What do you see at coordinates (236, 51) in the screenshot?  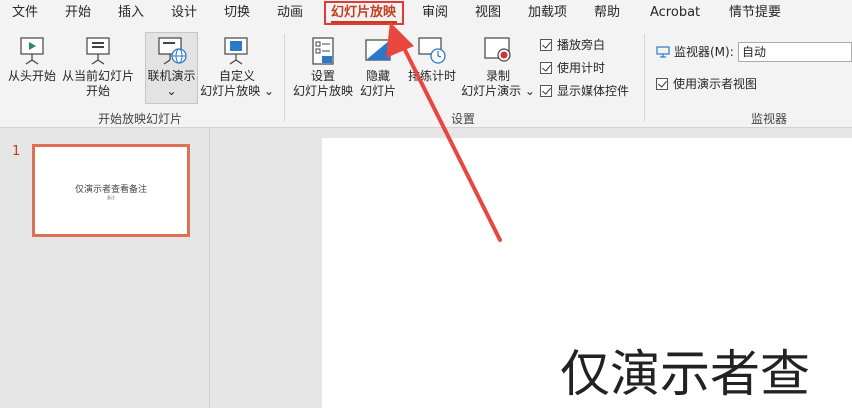 I see `custom-show-icon` at bounding box center [236, 51].